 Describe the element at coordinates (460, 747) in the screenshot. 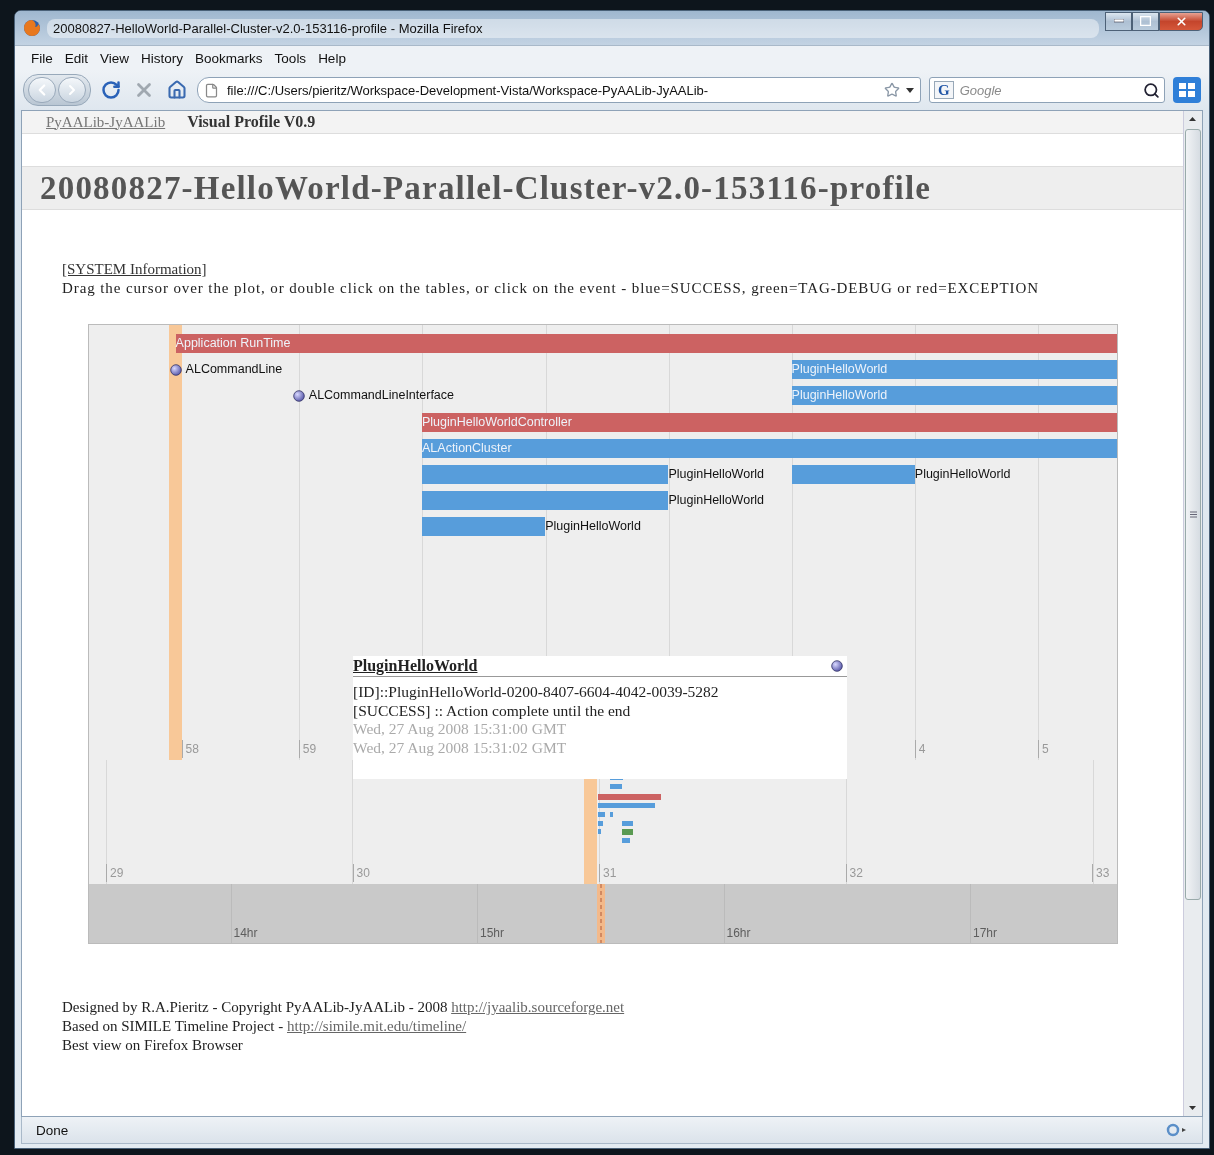

I see `popup-date: Wed, 27 Aug 2008 15:31:02 GMT` at that location.